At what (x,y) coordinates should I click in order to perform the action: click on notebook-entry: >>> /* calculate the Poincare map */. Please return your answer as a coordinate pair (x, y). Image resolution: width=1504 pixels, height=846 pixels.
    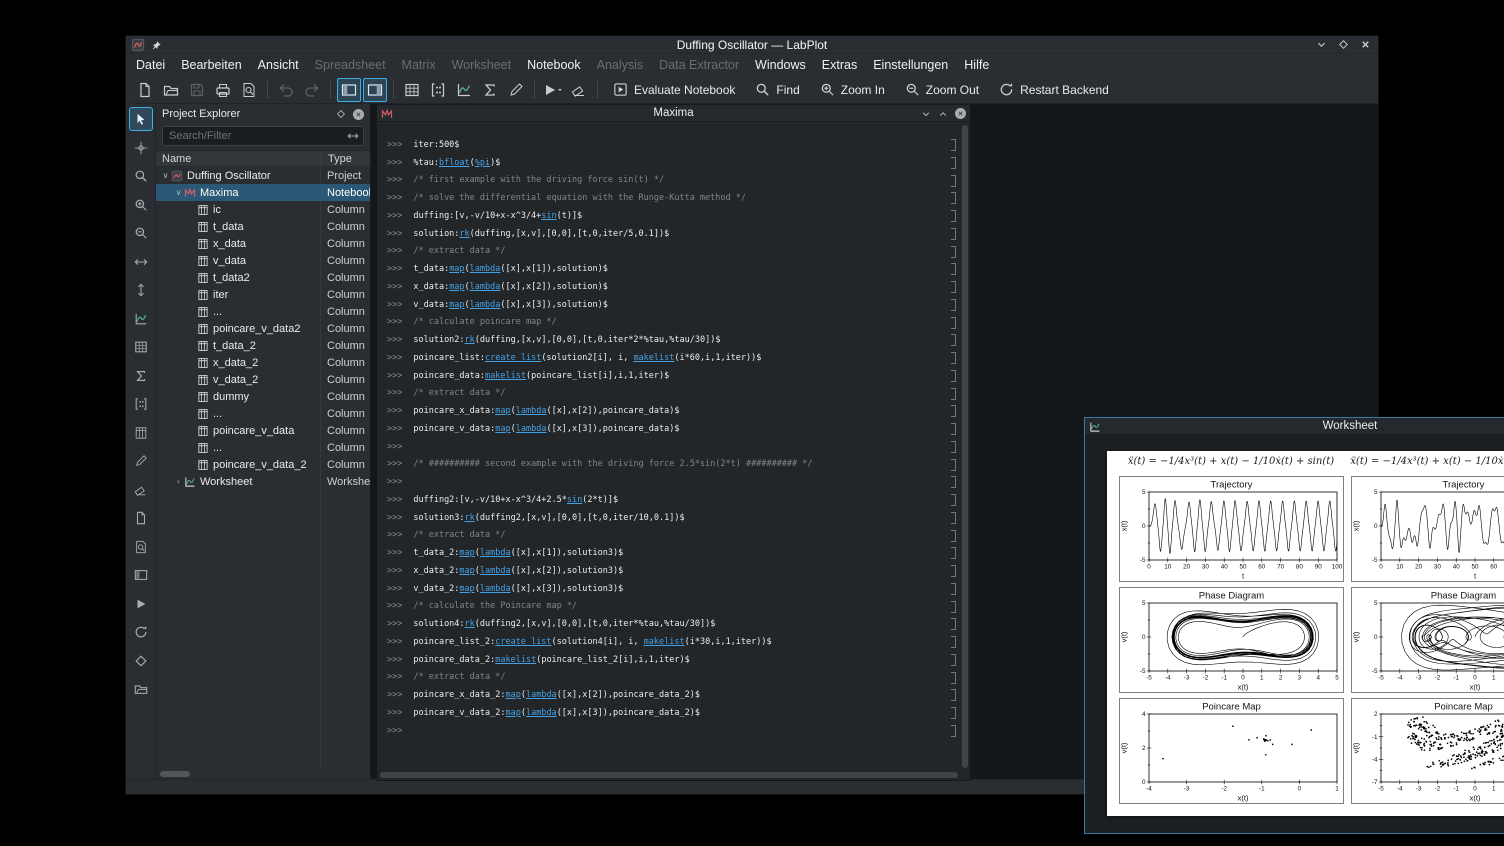
    Looking at the image, I should click on (663, 607).